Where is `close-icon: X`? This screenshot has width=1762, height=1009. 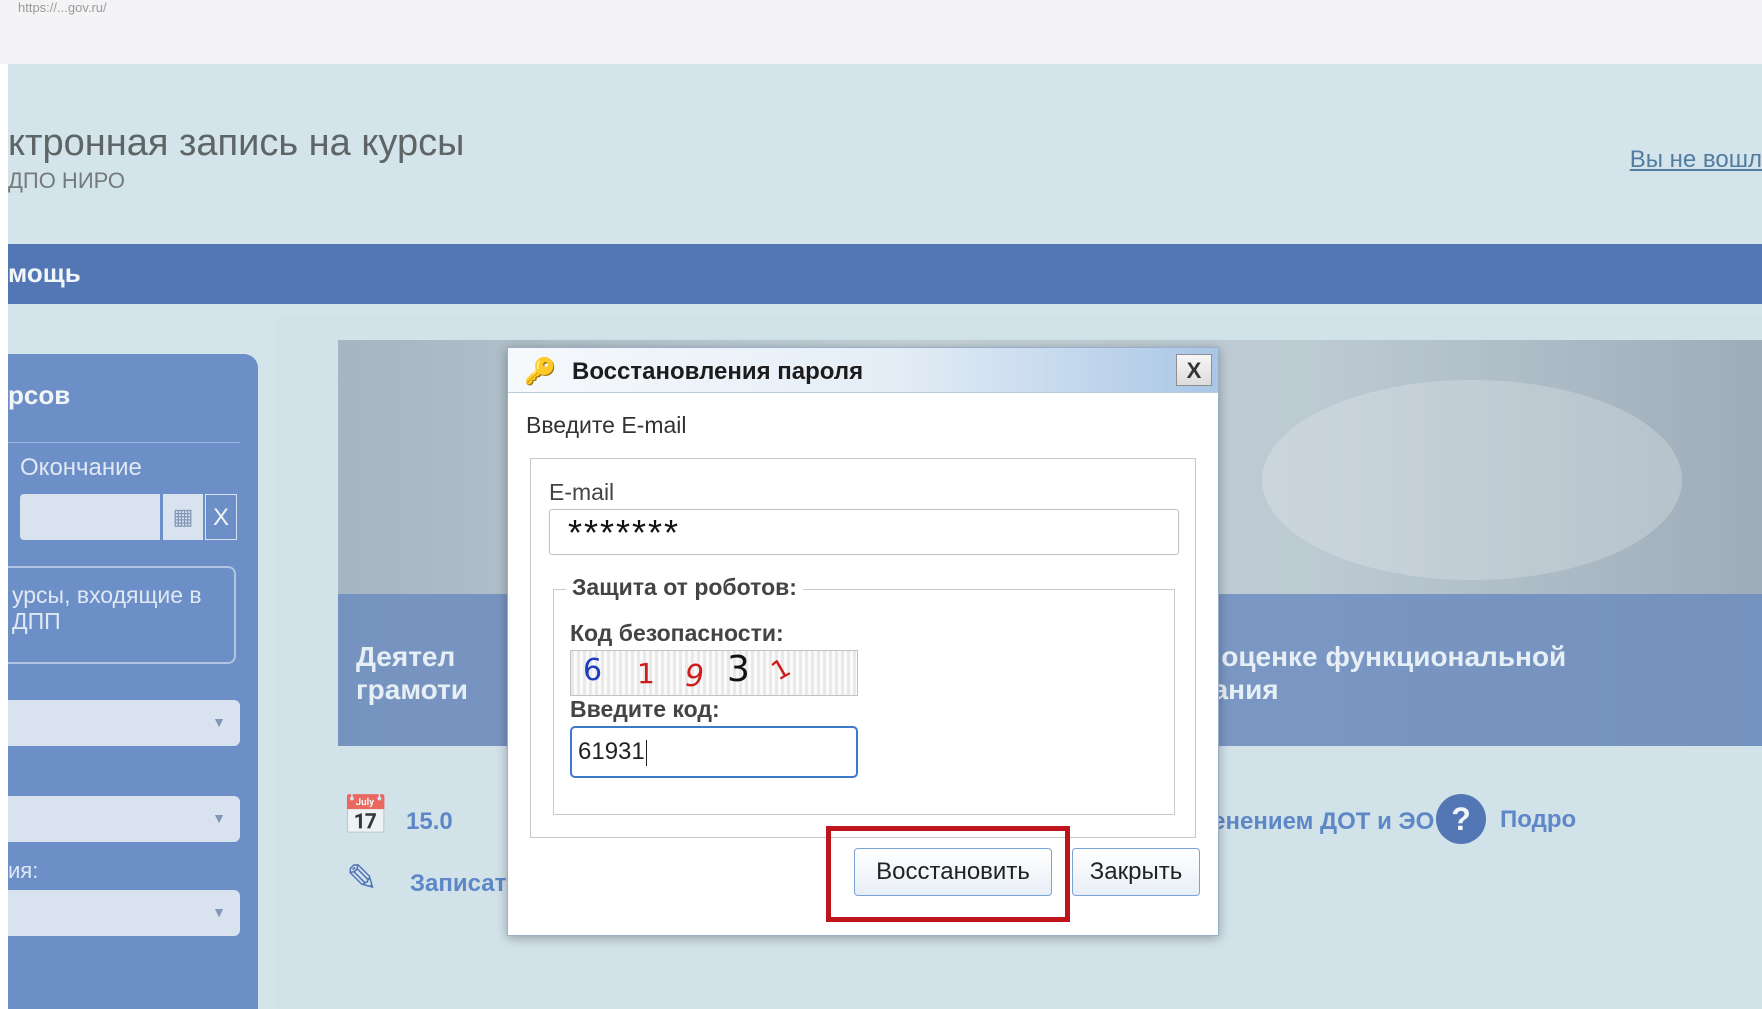 close-icon: X is located at coordinates (1194, 370).